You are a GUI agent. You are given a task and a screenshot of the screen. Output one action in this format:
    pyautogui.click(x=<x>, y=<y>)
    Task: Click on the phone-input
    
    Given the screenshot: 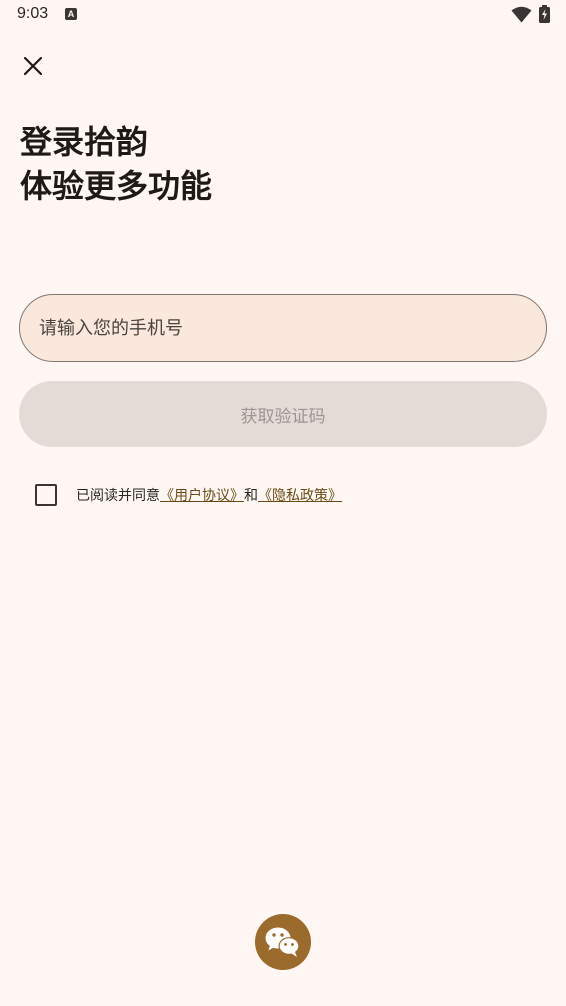 What is the action you would take?
    pyautogui.click(x=283, y=328)
    